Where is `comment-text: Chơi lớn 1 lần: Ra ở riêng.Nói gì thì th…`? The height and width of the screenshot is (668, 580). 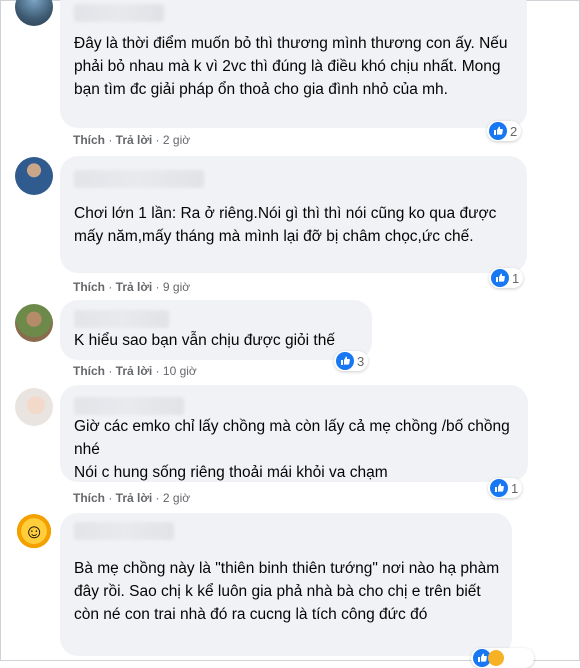
comment-text: Chơi lớn 1 lần: Ra ở riêng.Nói gì thì th… is located at coordinates (285, 225).